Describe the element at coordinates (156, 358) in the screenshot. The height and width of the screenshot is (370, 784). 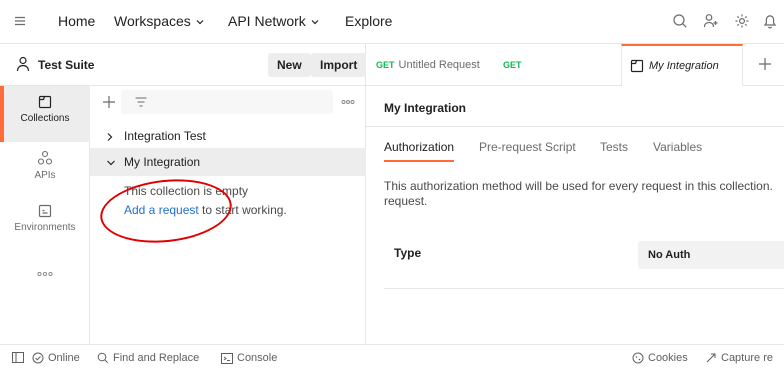
I see `find-replace-label: Find and Replace` at that location.